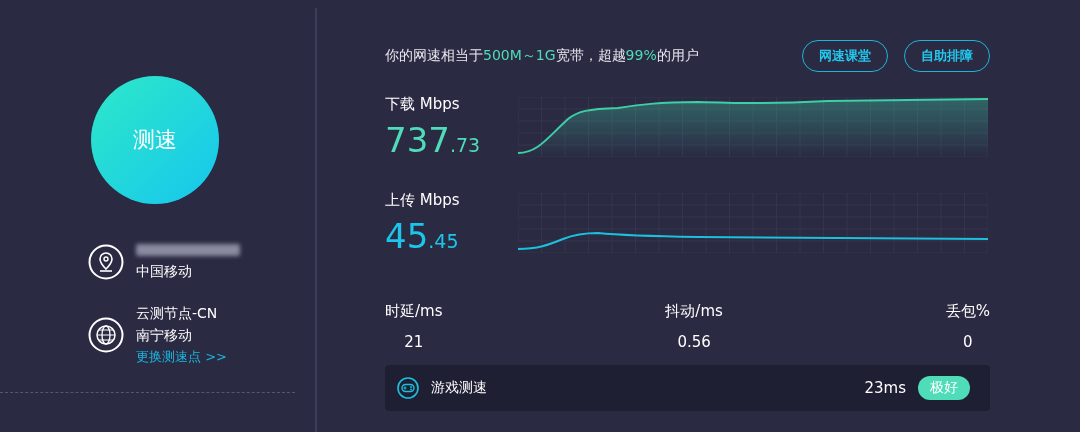 This screenshot has width=1080, height=432. What do you see at coordinates (944, 388) in the screenshot?
I see `rating-badge: 极好` at bounding box center [944, 388].